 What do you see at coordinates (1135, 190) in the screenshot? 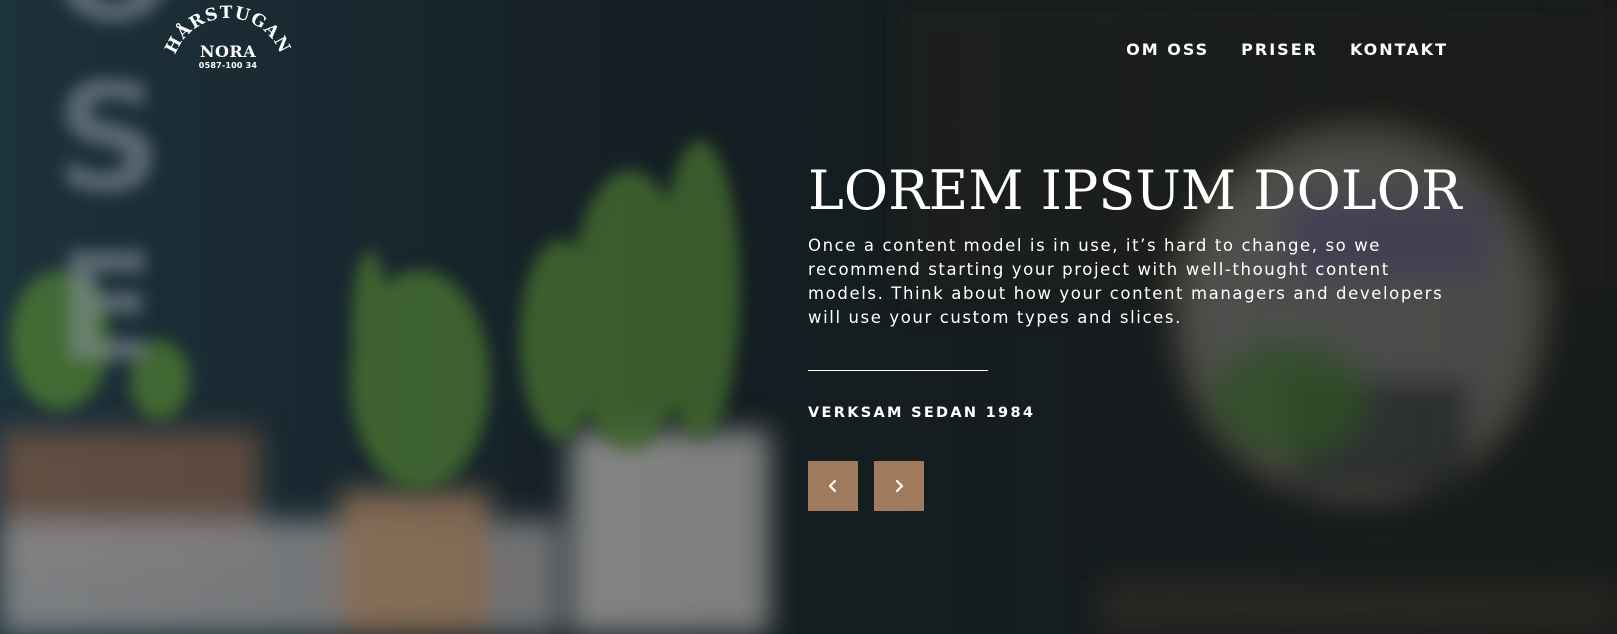
I see `hero-title: LOREM IPSUM DOLOR` at bounding box center [1135, 190].